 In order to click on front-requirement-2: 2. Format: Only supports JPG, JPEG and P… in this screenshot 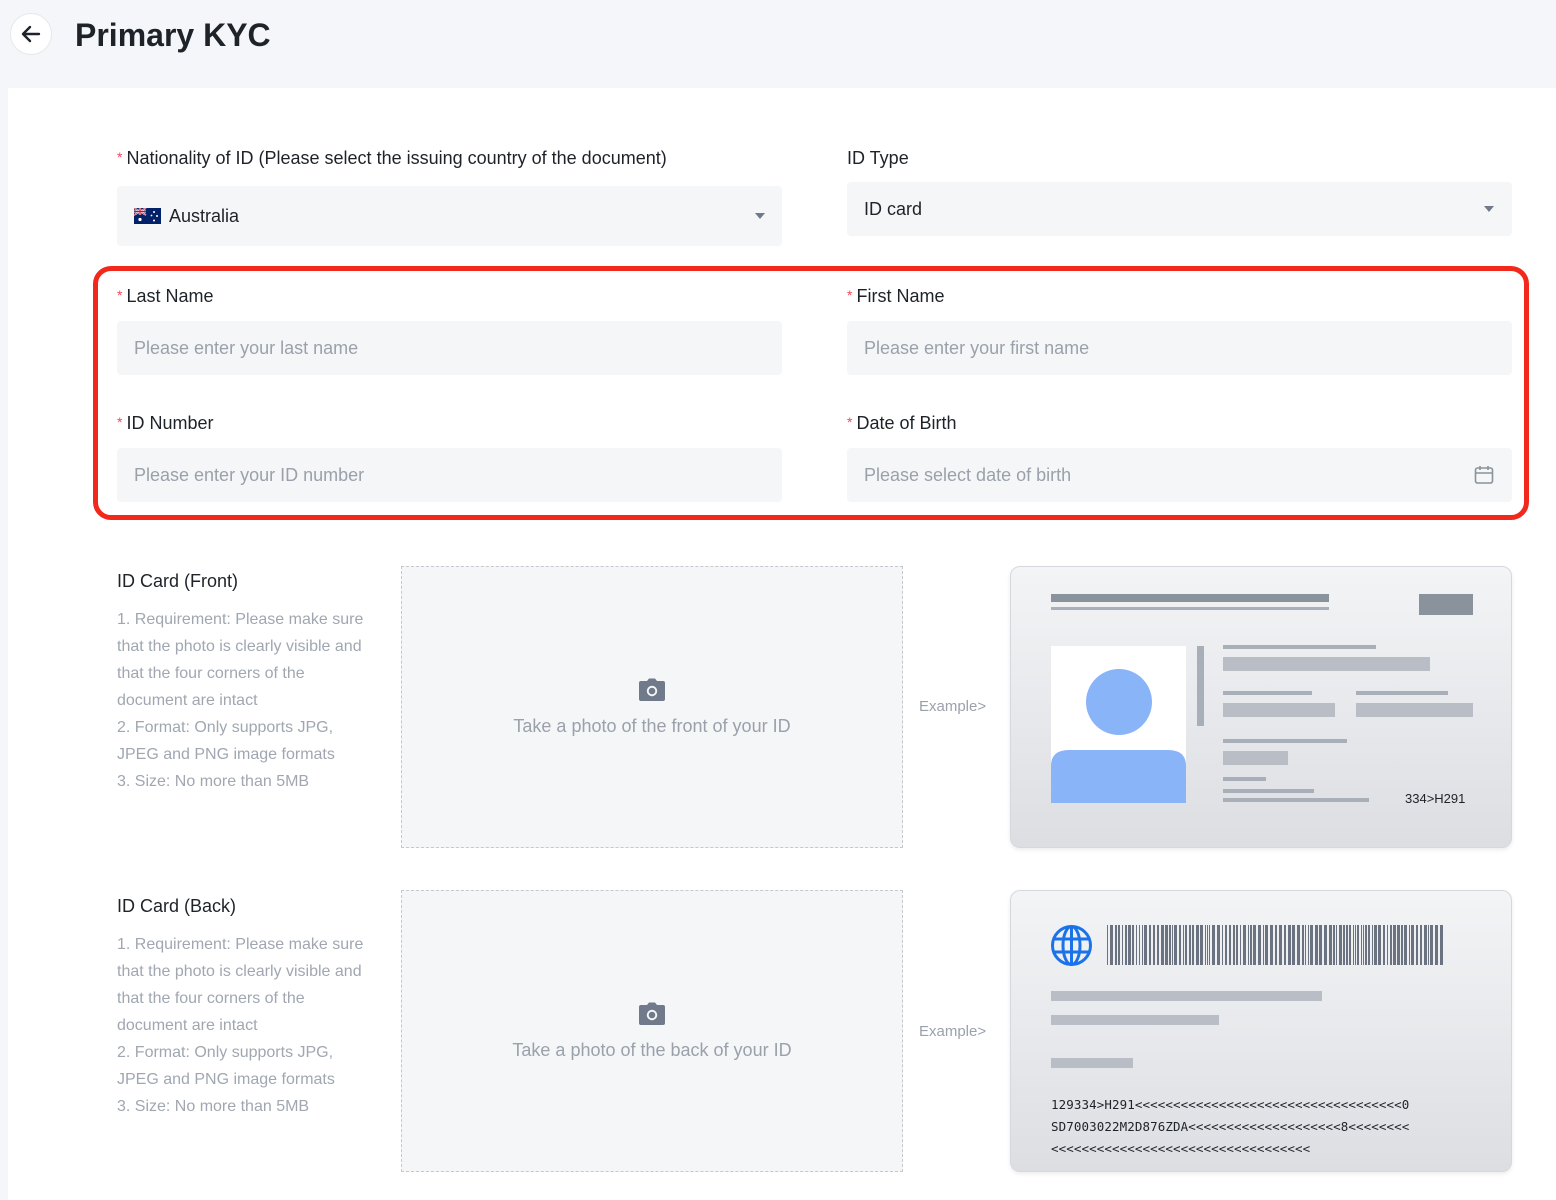, I will do `click(226, 741)`.